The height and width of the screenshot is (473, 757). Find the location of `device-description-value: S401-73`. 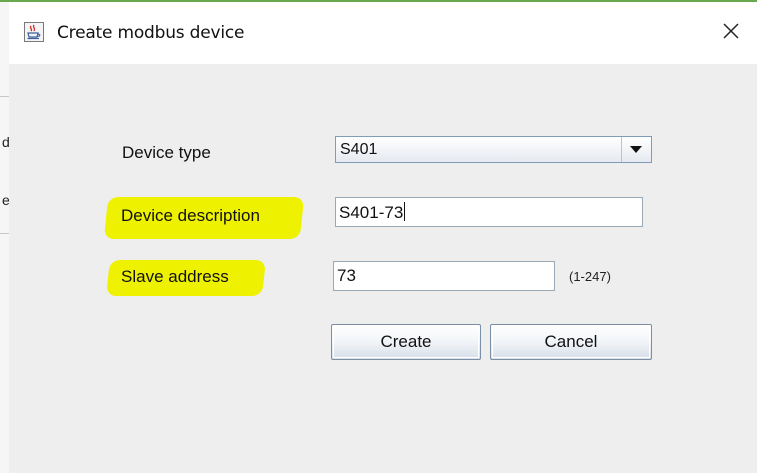

device-description-value: S401-73 is located at coordinates (371, 212).